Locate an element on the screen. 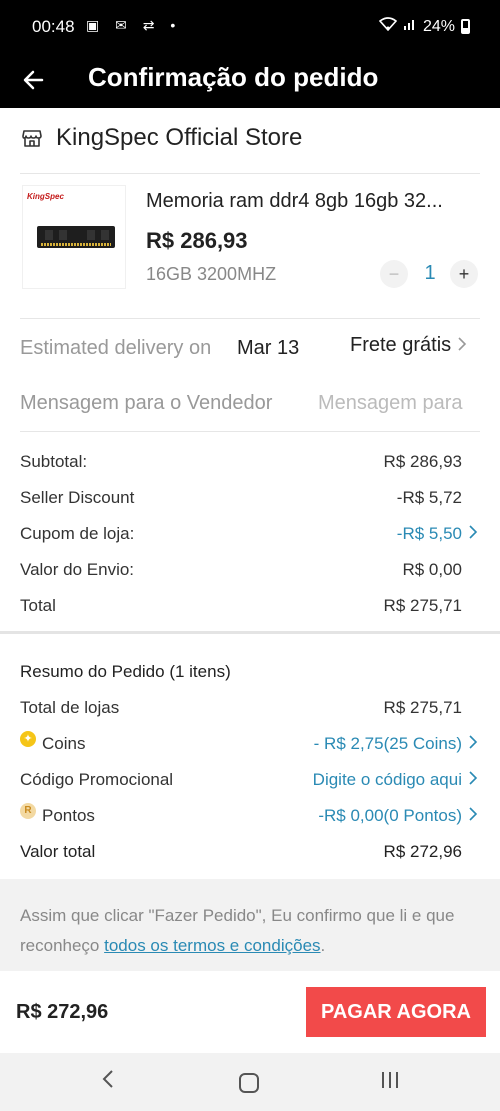 Image resolution: width=500 pixels, height=1111 pixels. order-summary-title: Resumo do Pedido (1 itens) is located at coordinates (125, 671).